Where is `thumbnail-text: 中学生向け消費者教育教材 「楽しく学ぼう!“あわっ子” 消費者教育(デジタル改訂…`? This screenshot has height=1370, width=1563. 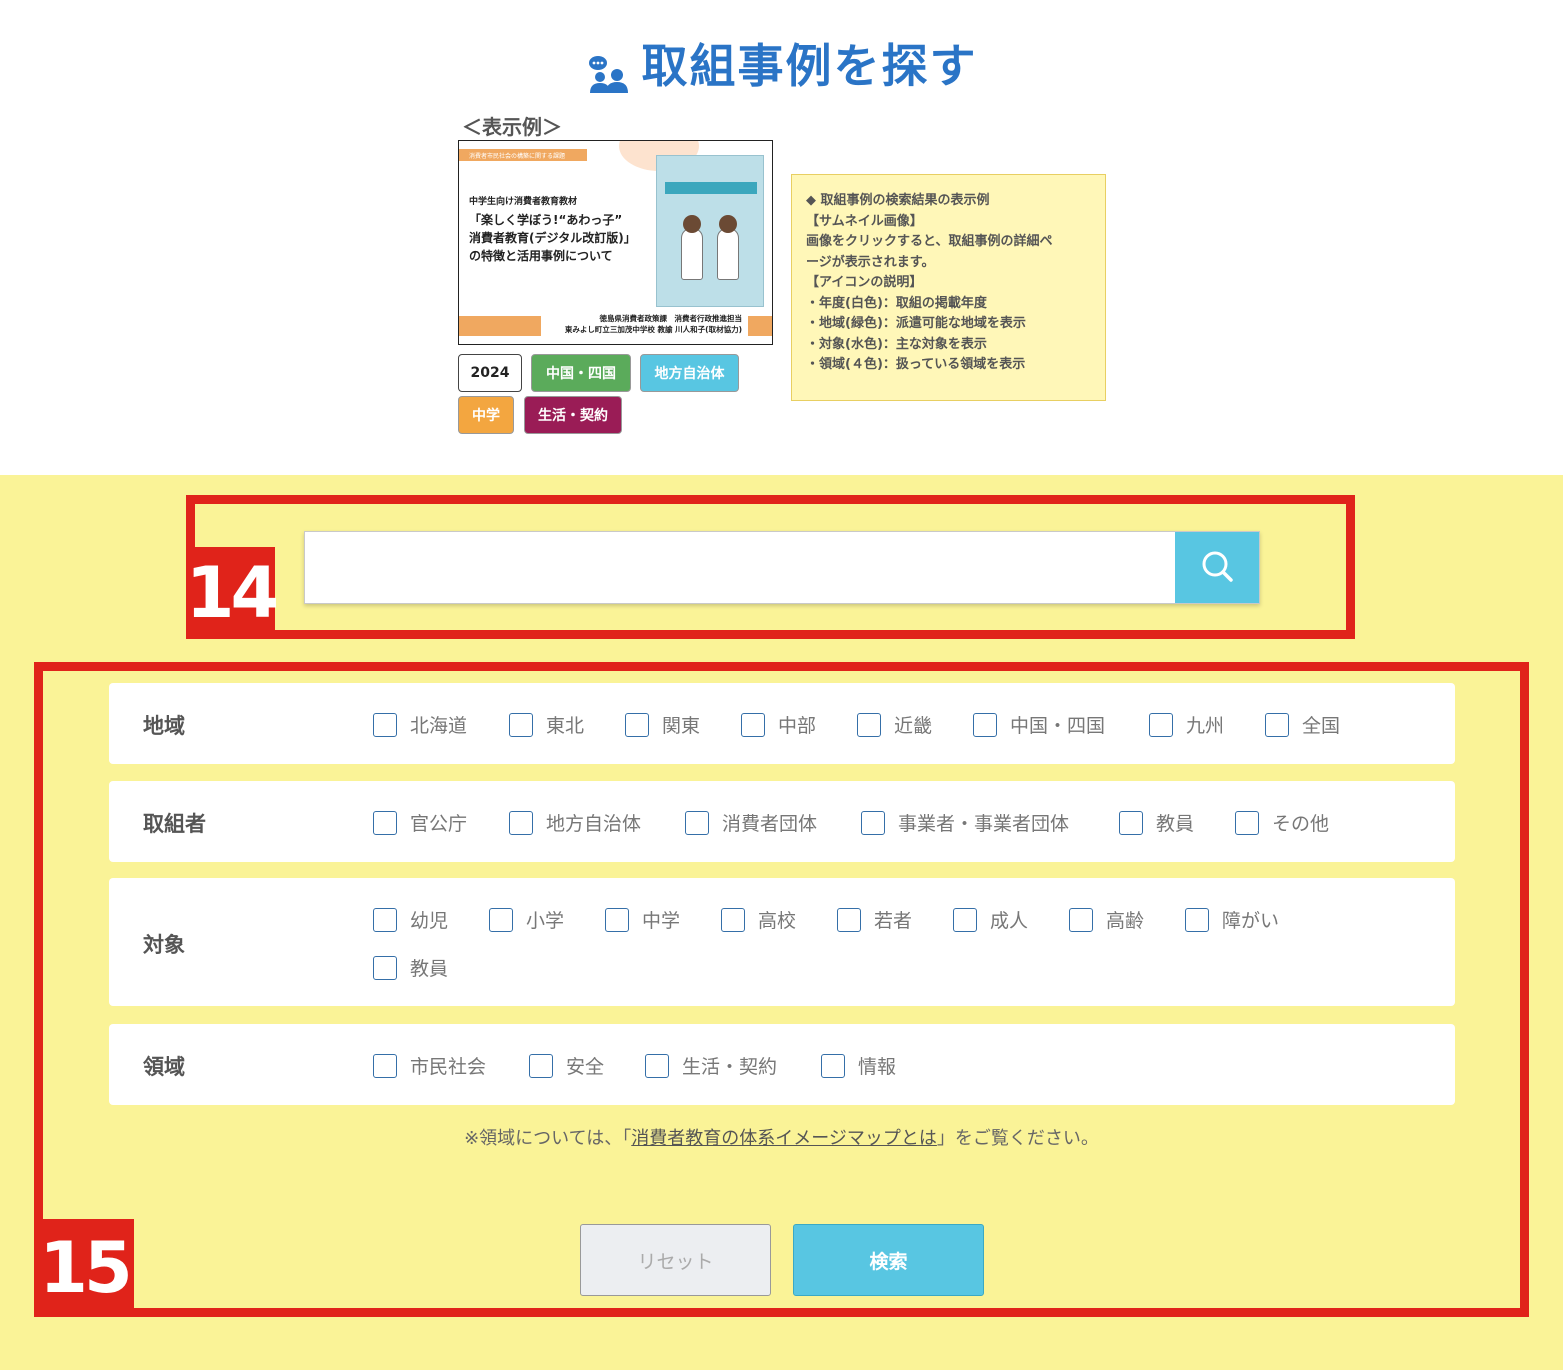
thumbnail-text: 中学生向け消費者教育教材 「楽しく学ぼう!“あわっ子” 消費者教育(デジタル改訂… is located at coordinates (552, 230).